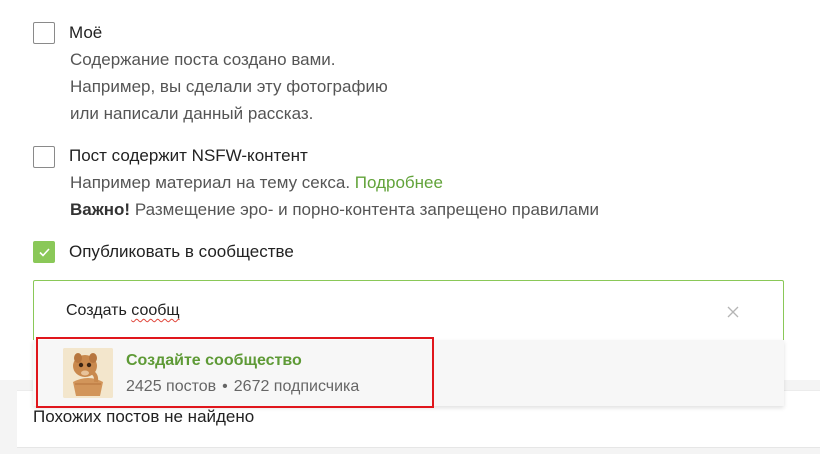  Describe the element at coordinates (44, 33) in the screenshot. I see `mine-checkbox` at that location.